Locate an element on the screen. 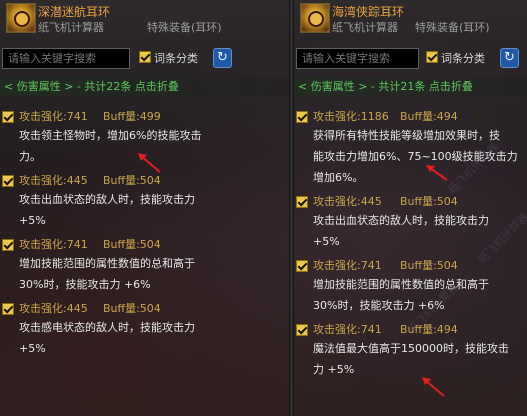 The height and width of the screenshot is (416, 527). entry-item: 攻击强化:445 Buff量:504 攻击感电状态的敌人时，技能攻击力 +5% is located at coordinates (144, 329).